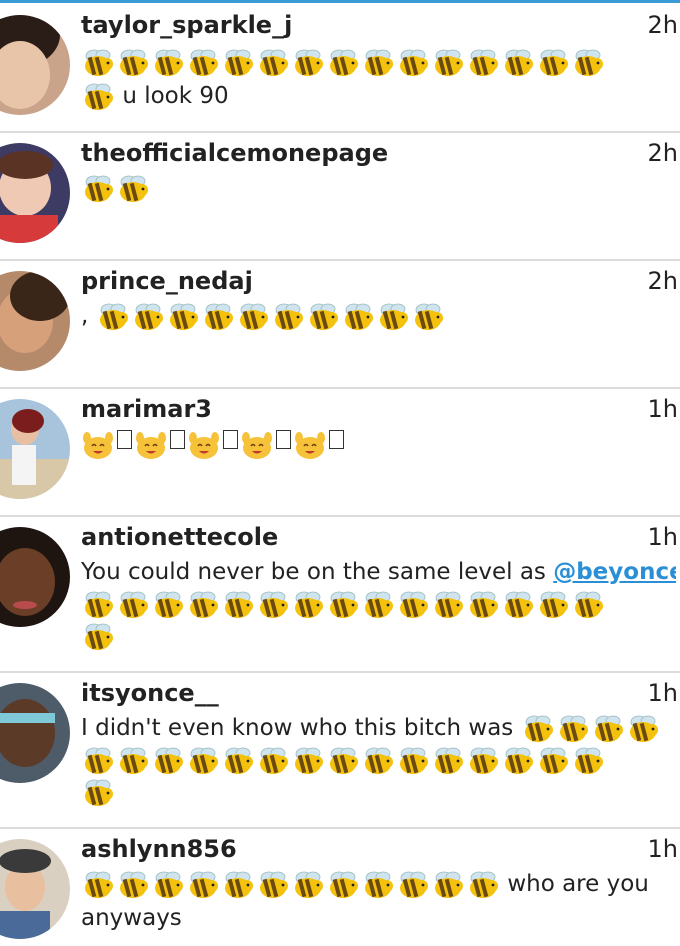 Image resolution: width=680 pixels, height=946 pixels. Describe the element at coordinates (234, 153) in the screenshot. I see `comment-username: theofficialcemonepage` at that location.